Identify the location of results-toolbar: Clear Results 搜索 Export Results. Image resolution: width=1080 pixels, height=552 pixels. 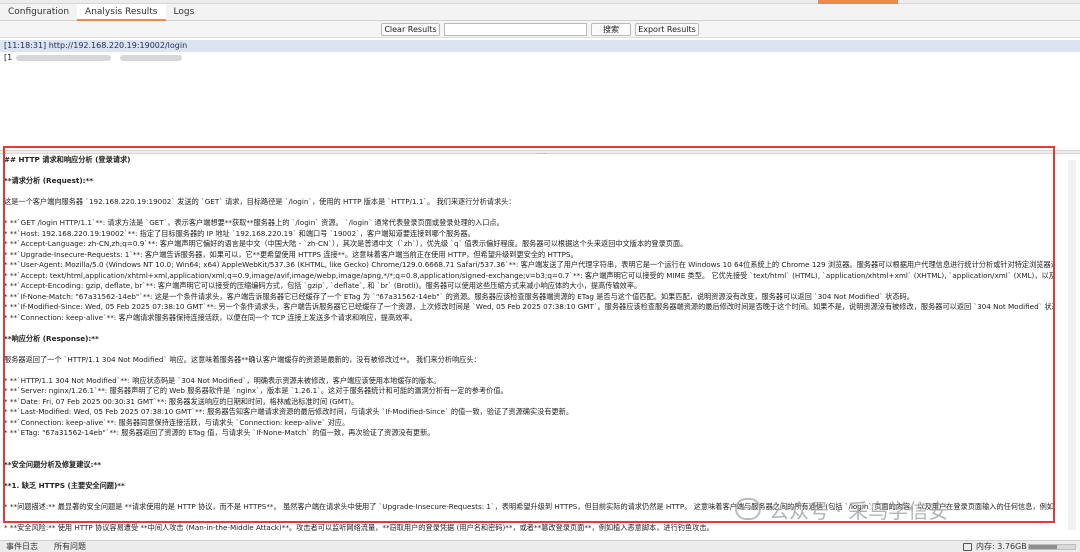
(540, 29).